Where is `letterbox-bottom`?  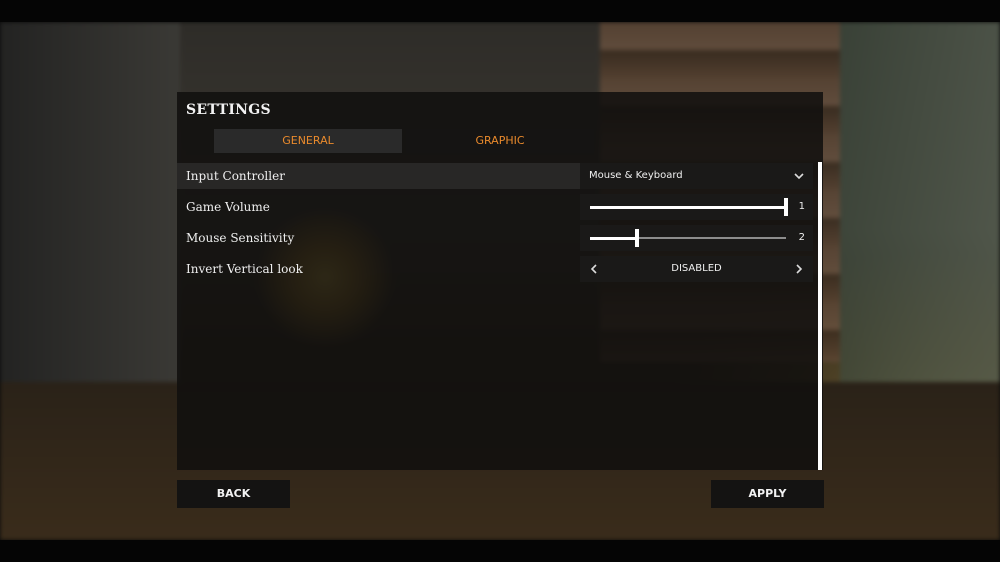 letterbox-bottom is located at coordinates (500, 551).